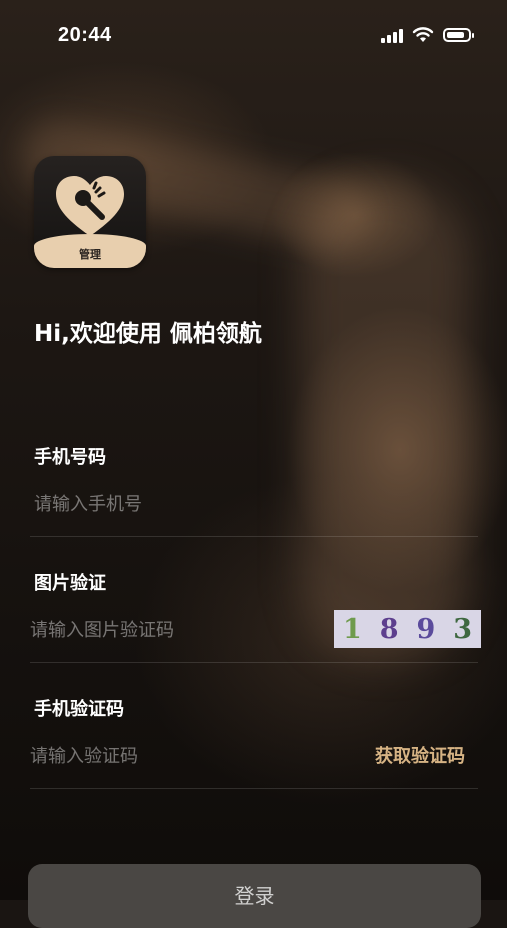 The image size is (507, 928). What do you see at coordinates (170, 756) in the screenshot?
I see `sms-code-input` at bounding box center [170, 756].